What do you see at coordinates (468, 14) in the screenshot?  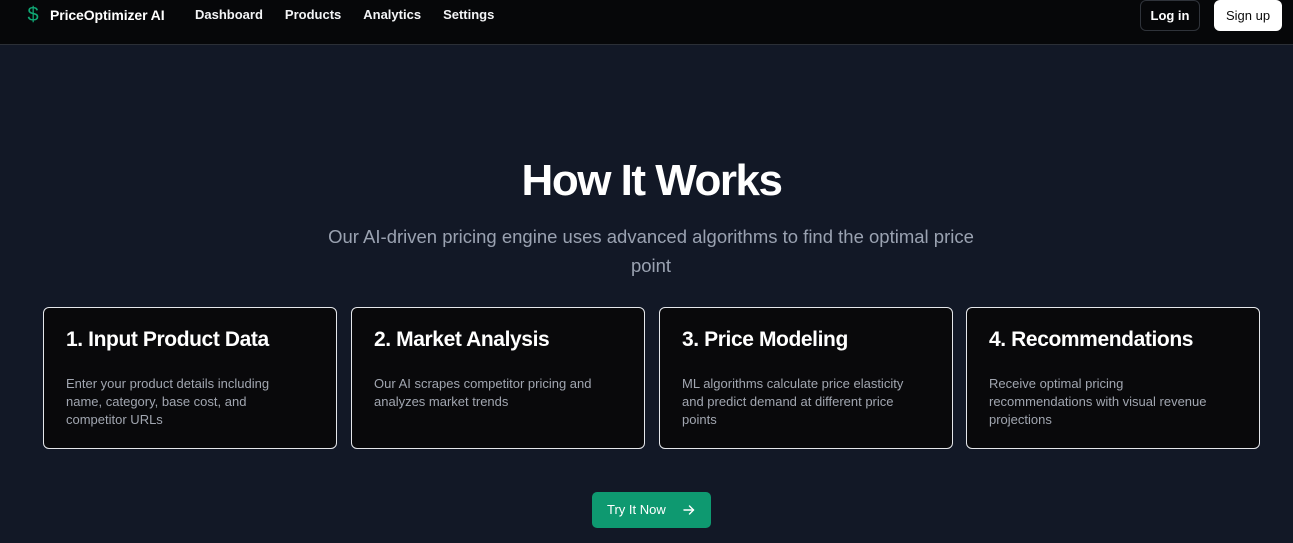 I see `nav-link-settings: Settings` at bounding box center [468, 14].